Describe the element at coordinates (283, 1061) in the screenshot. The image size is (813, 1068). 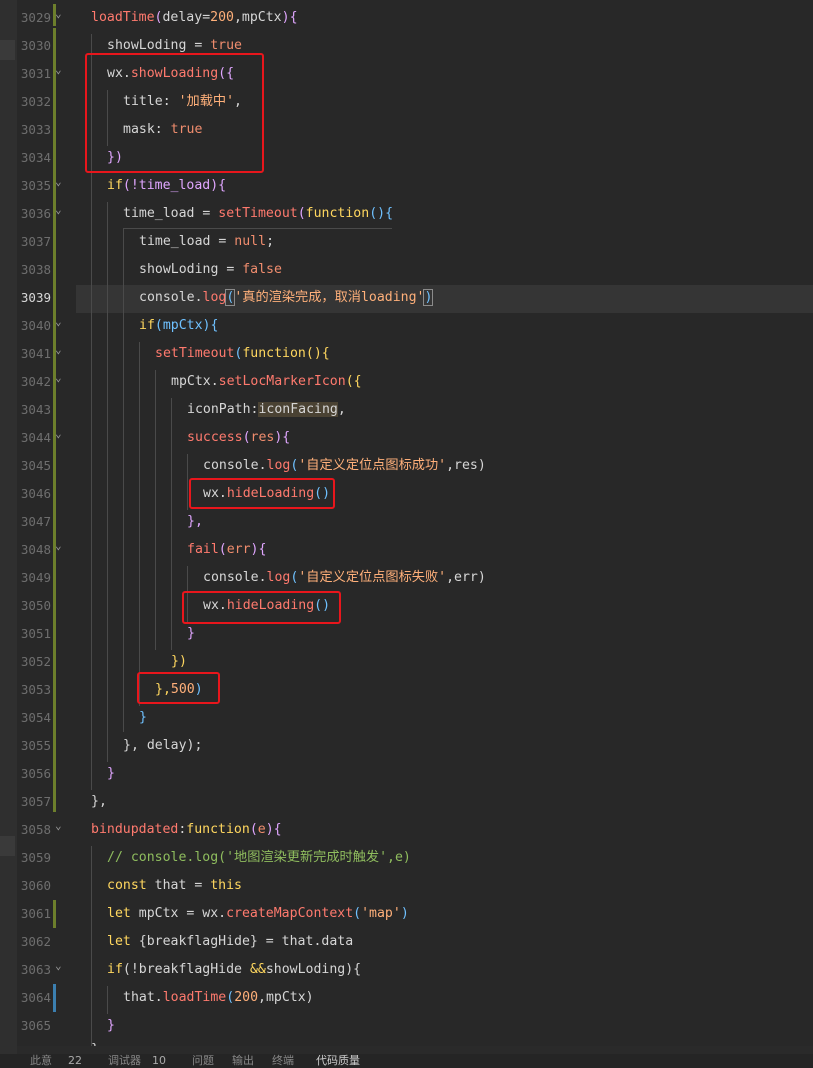
I see `panel-tab-terminal: 终端` at that location.